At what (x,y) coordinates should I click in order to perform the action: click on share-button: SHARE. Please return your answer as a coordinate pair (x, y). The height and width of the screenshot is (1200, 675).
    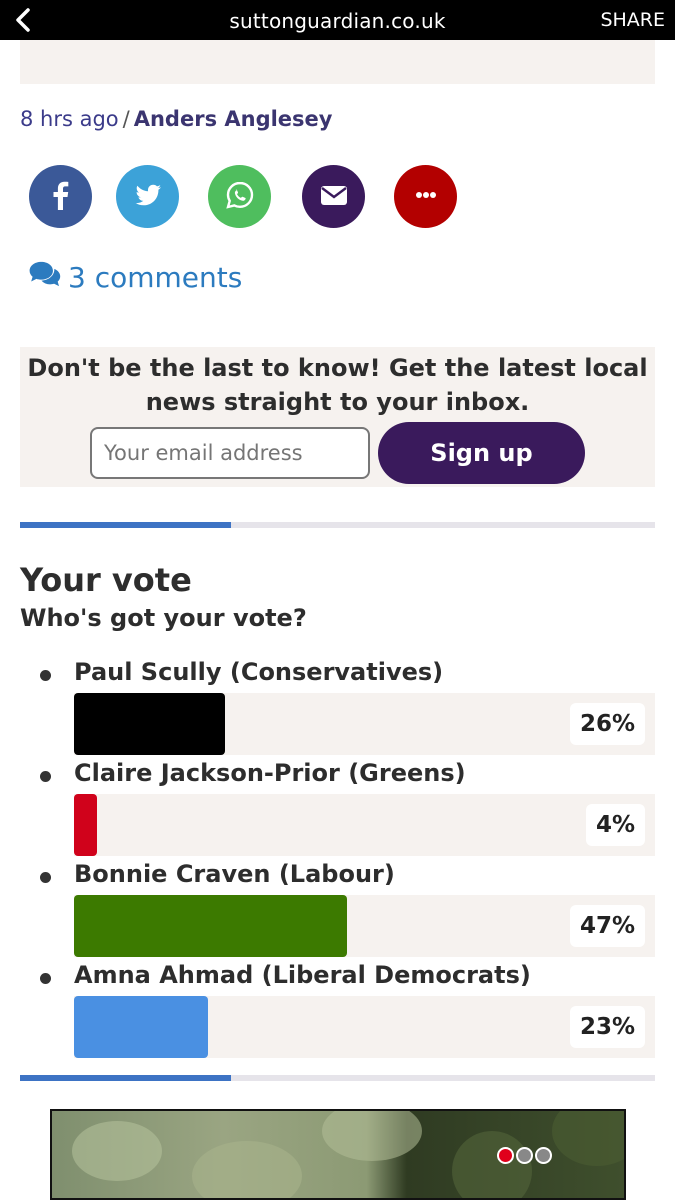
    Looking at the image, I should click on (632, 20).